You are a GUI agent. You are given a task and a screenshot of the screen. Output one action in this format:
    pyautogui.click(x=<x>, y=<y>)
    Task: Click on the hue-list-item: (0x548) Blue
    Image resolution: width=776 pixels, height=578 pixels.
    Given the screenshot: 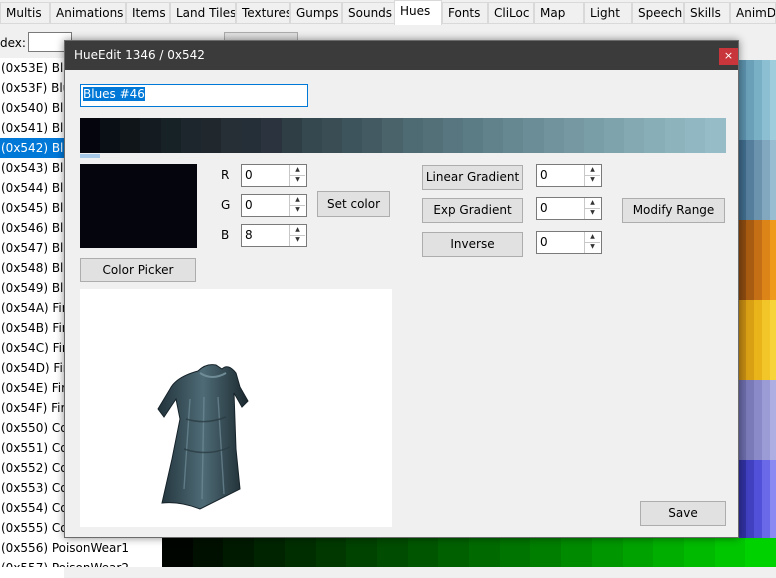 What is the action you would take?
    pyautogui.click(x=32, y=268)
    